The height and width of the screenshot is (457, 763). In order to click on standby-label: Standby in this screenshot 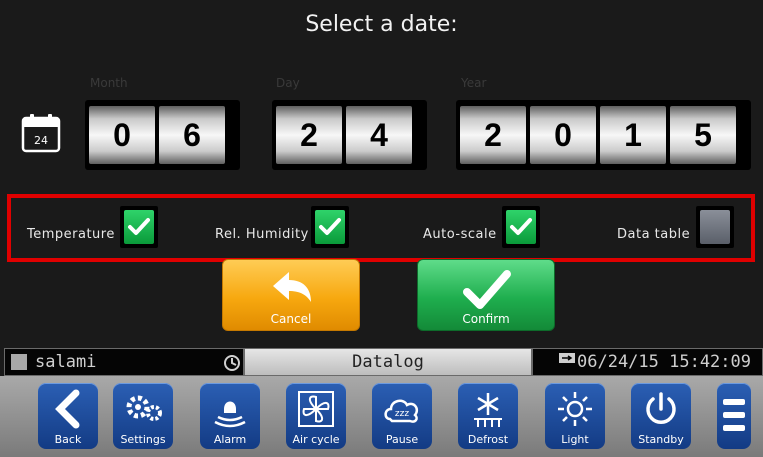, I will do `click(661, 439)`.